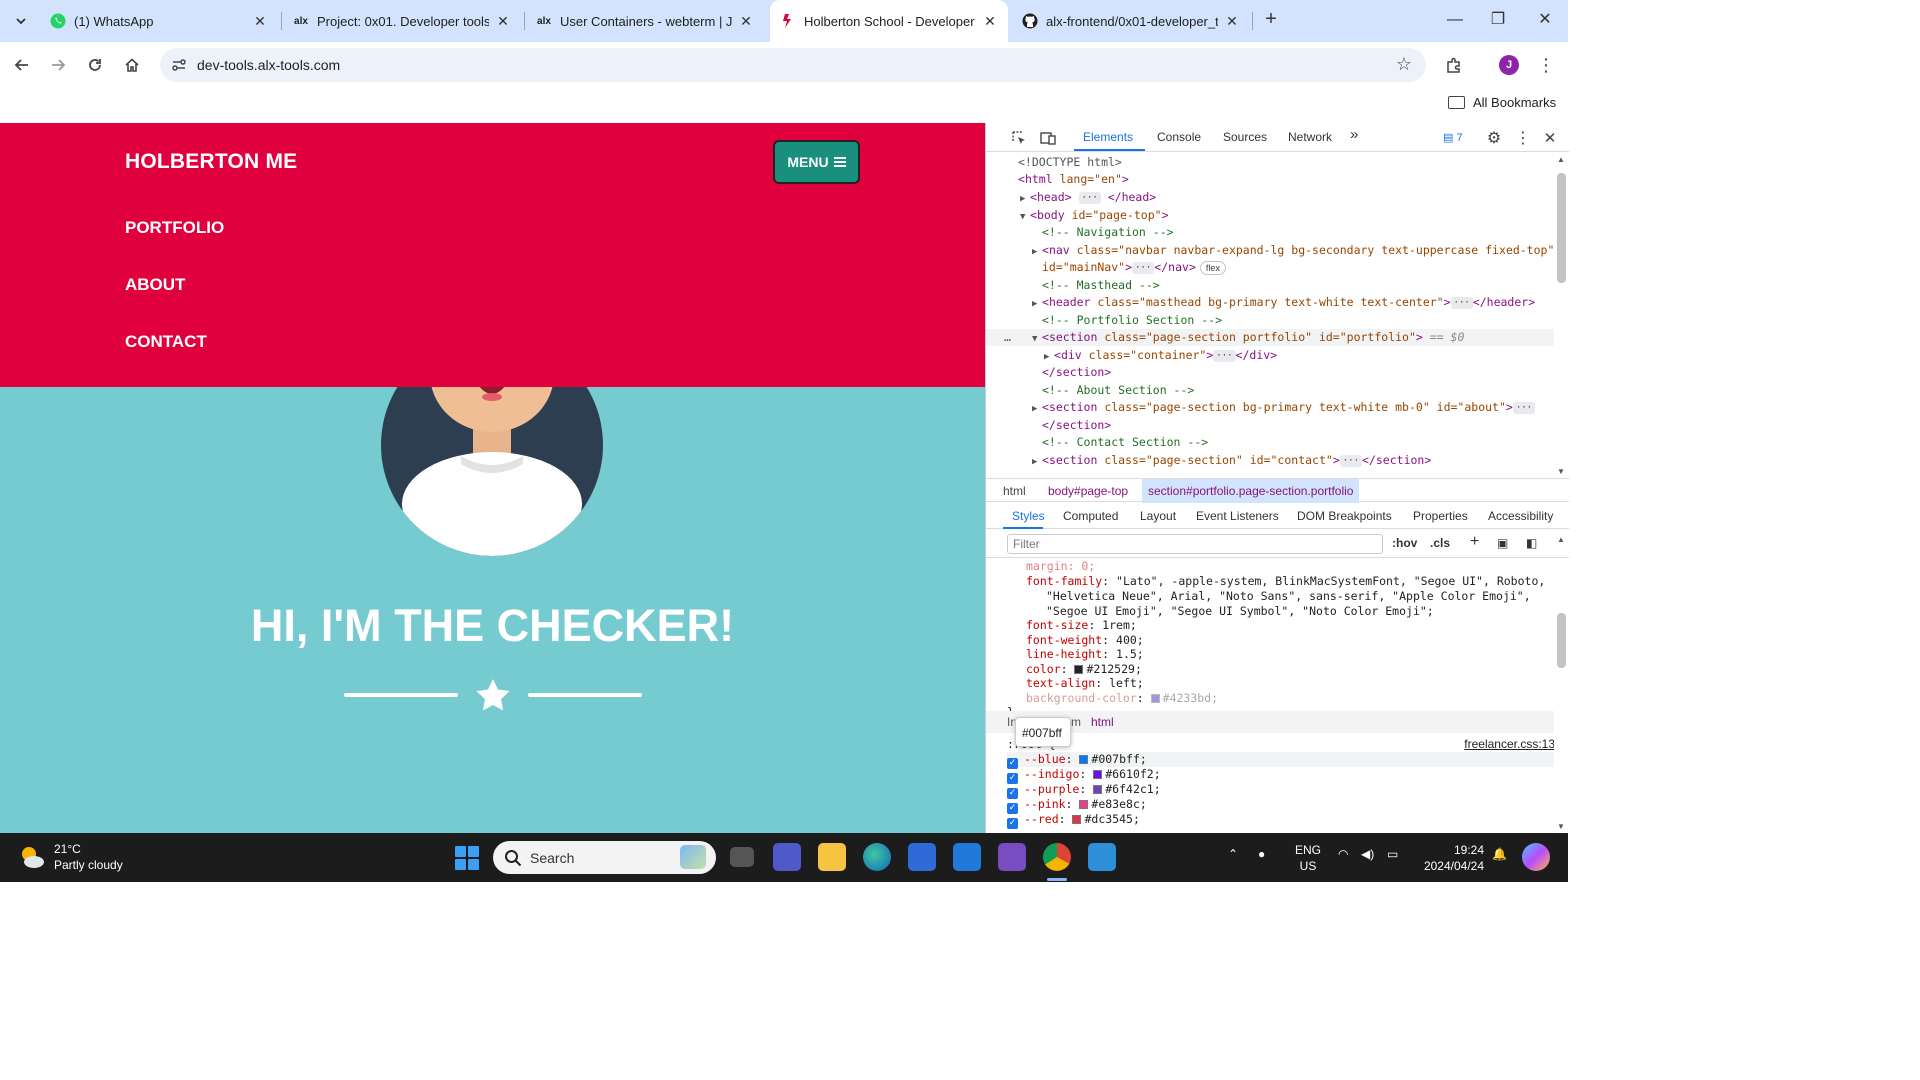 The image size is (1920, 1080). Describe the element at coordinates (1237, 516) in the screenshot. I see `tab-event-listeners: Event Listeners` at that location.